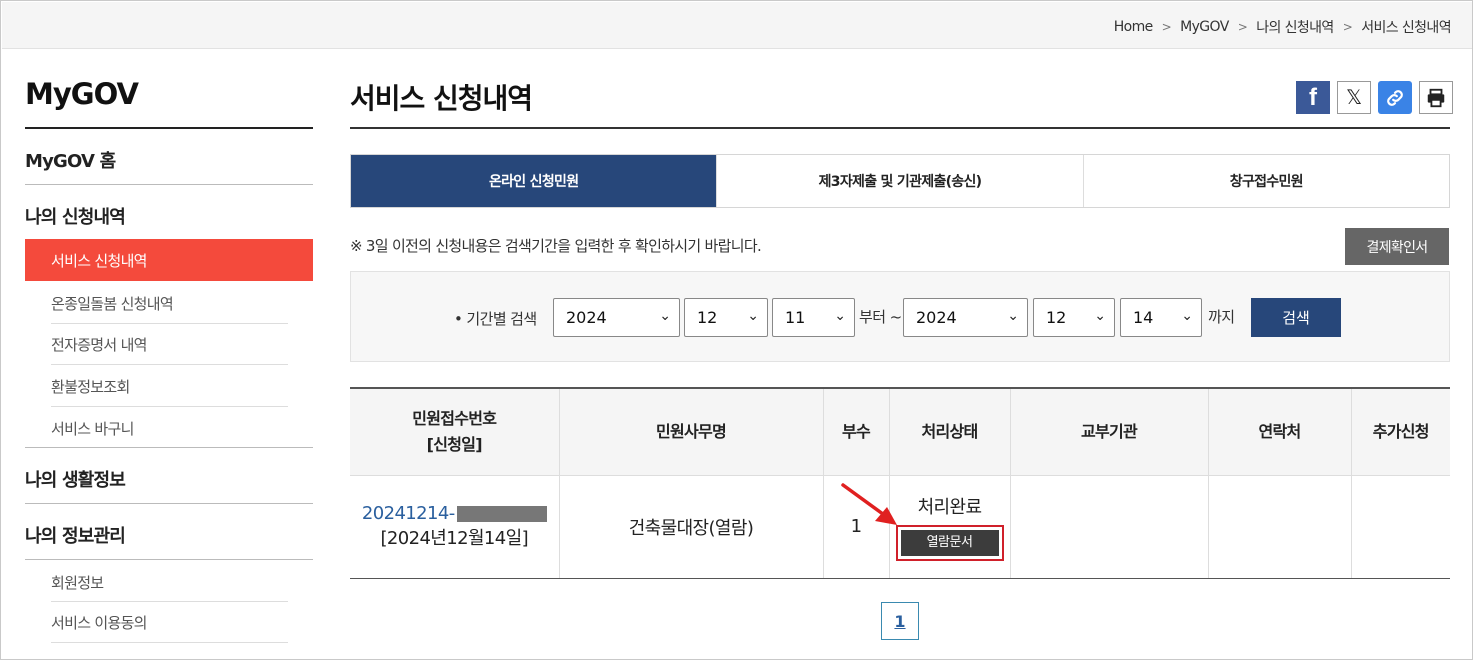 This screenshot has height=660, width=1473. Describe the element at coordinates (454, 527) in the screenshot. I see `cell-receipt: 20241214- [2024년12월14일]` at that location.